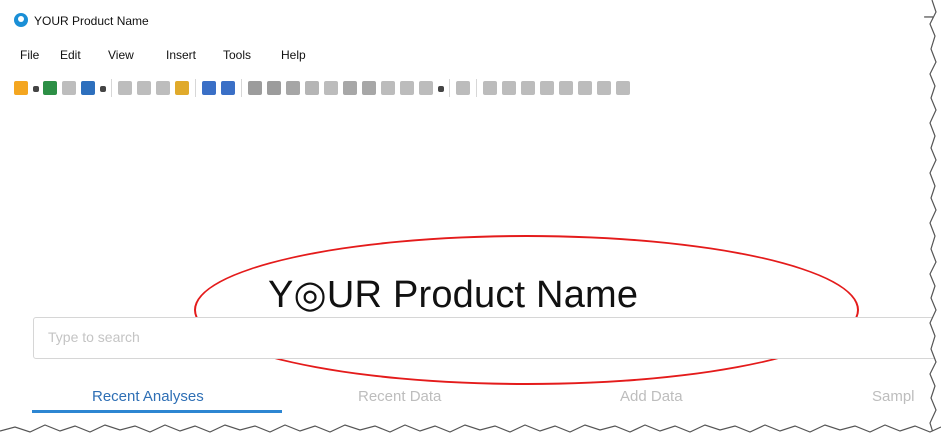  What do you see at coordinates (474, 21) in the screenshot?
I see `title-bar: YOUR Product Name –` at bounding box center [474, 21].